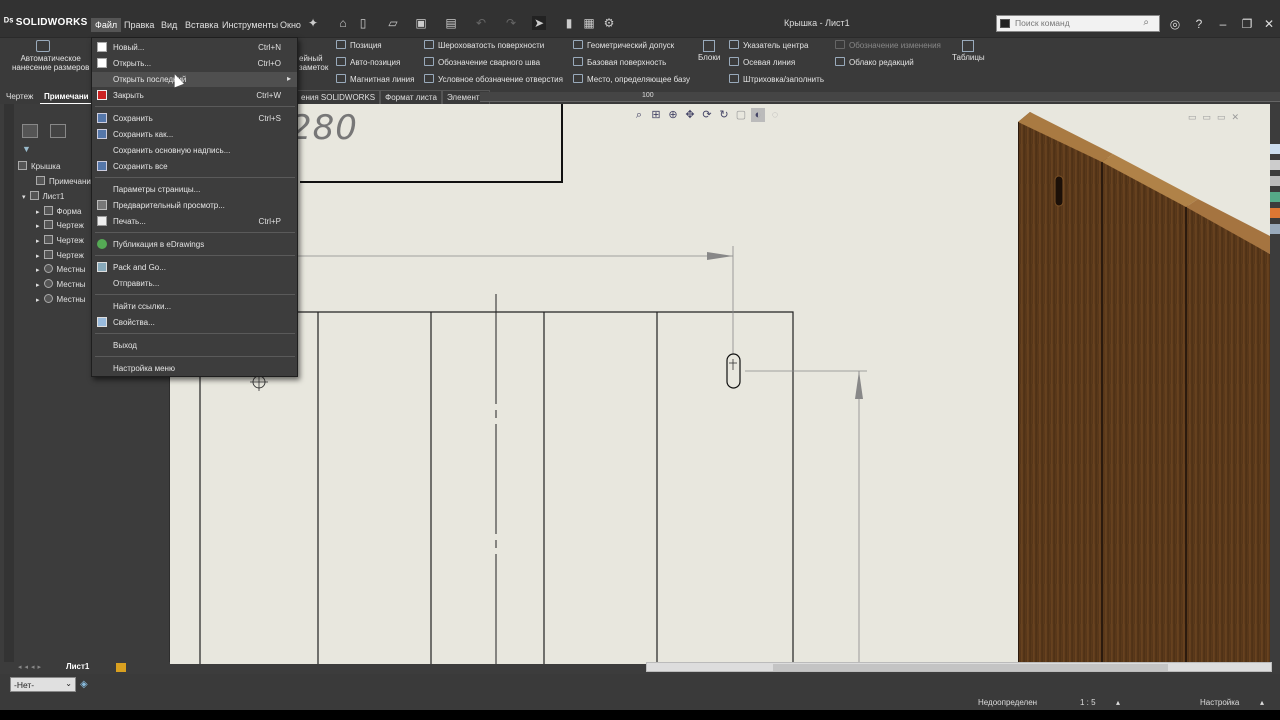  I want to click on auto-balloon-button: Авто-позиция, so click(368, 62).